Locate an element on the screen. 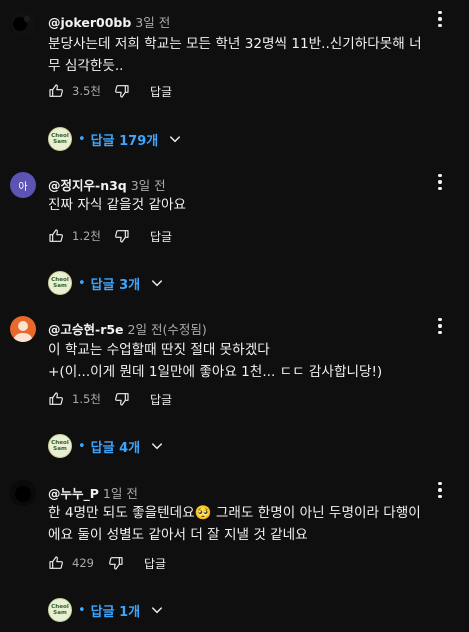  comment-actions: 1.5천 답글 is located at coordinates (110, 399).